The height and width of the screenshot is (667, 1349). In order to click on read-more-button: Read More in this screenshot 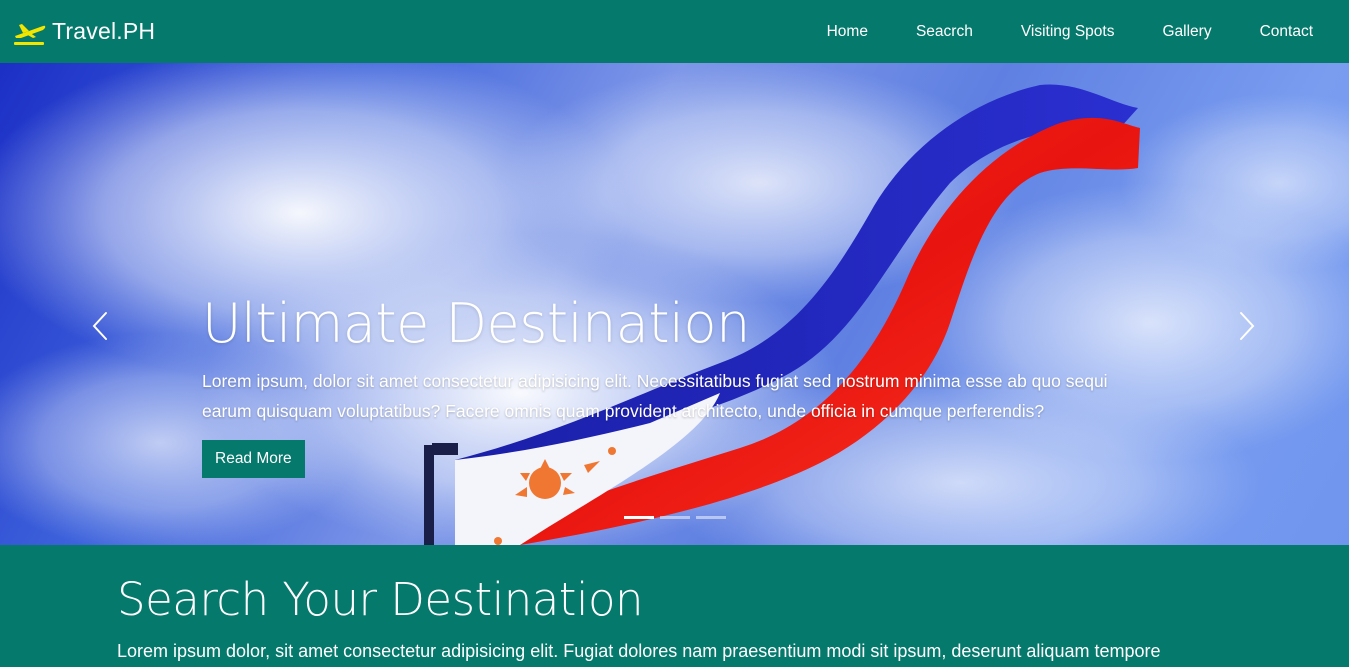, I will do `click(253, 459)`.